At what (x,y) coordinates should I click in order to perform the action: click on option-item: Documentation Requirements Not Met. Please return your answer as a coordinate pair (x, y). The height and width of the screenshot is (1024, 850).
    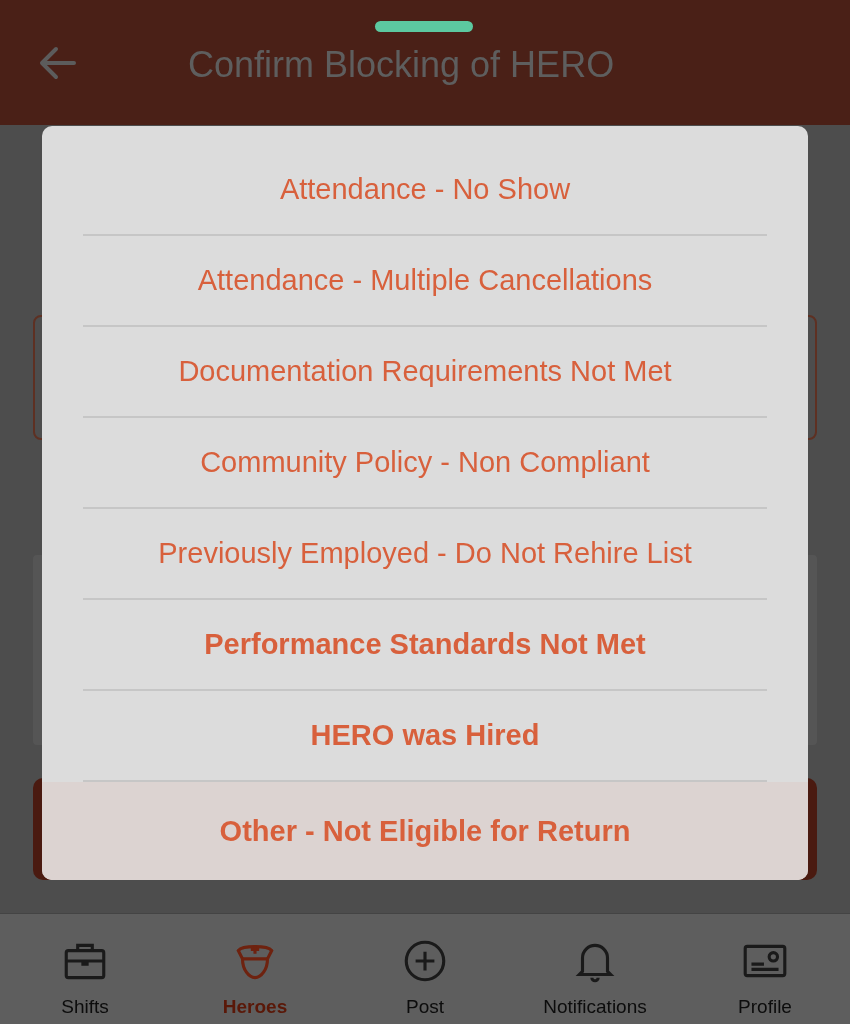
    Looking at the image, I should click on (425, 371).